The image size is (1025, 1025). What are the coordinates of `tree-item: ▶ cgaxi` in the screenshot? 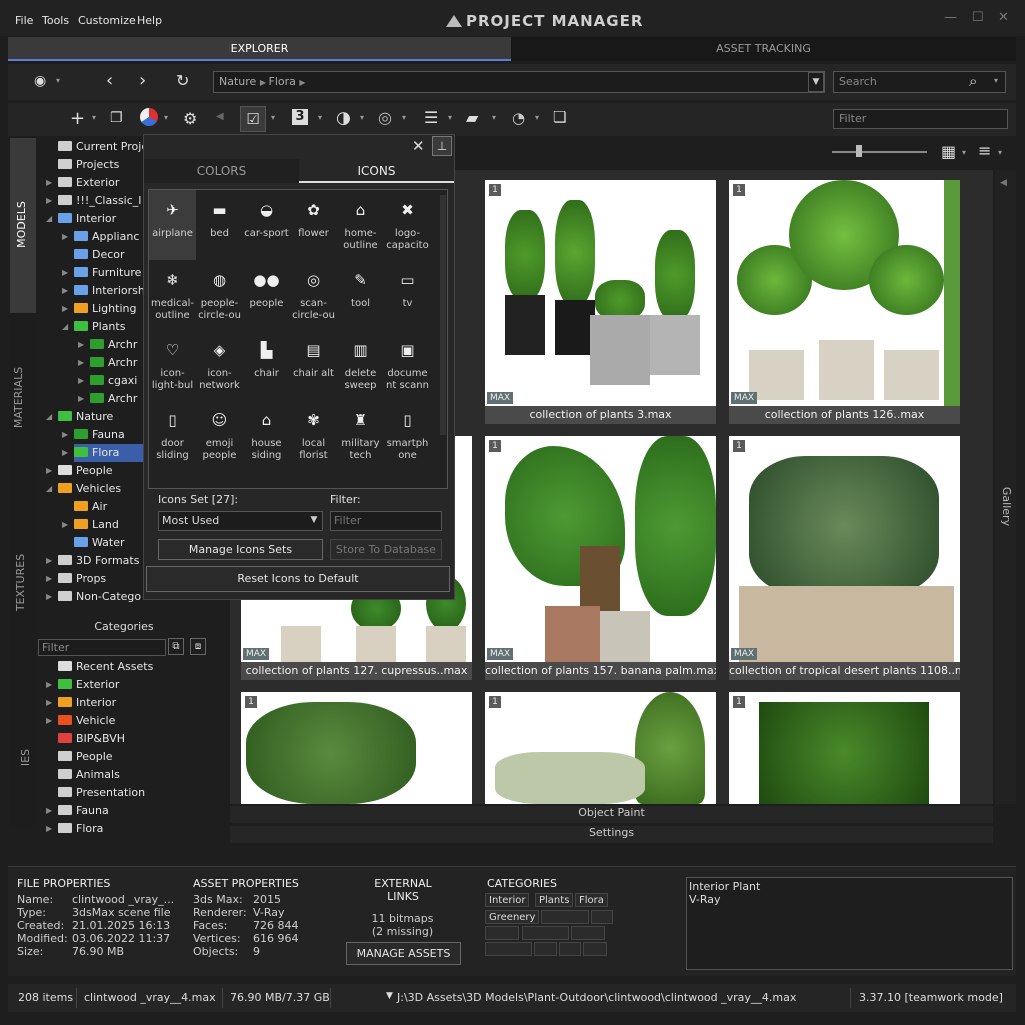 It's located at (107, 381).